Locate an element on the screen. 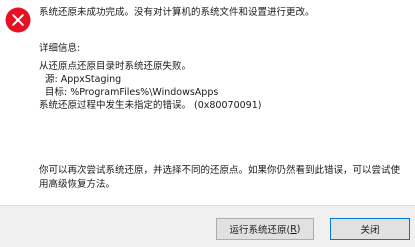  details-heading: 详细信息: is located at coordinates (60, 48).